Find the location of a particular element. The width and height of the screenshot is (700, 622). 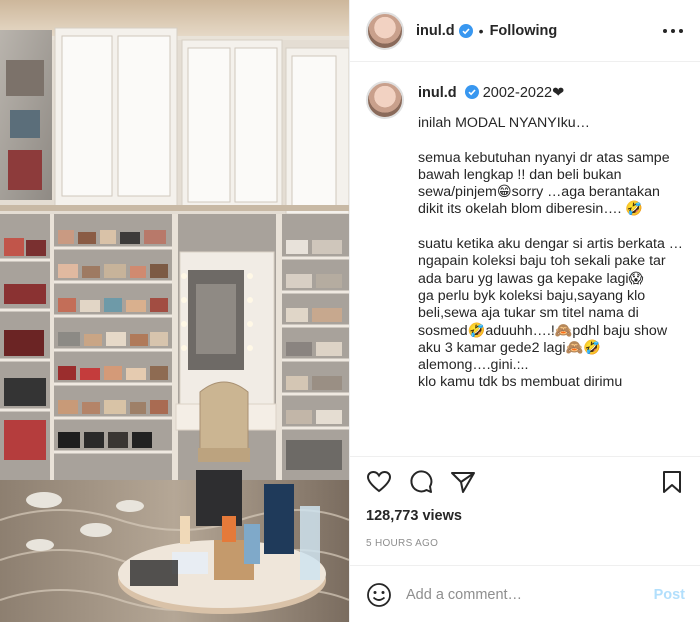

views-count: 128,773 views is located at coordinates (414, 516).